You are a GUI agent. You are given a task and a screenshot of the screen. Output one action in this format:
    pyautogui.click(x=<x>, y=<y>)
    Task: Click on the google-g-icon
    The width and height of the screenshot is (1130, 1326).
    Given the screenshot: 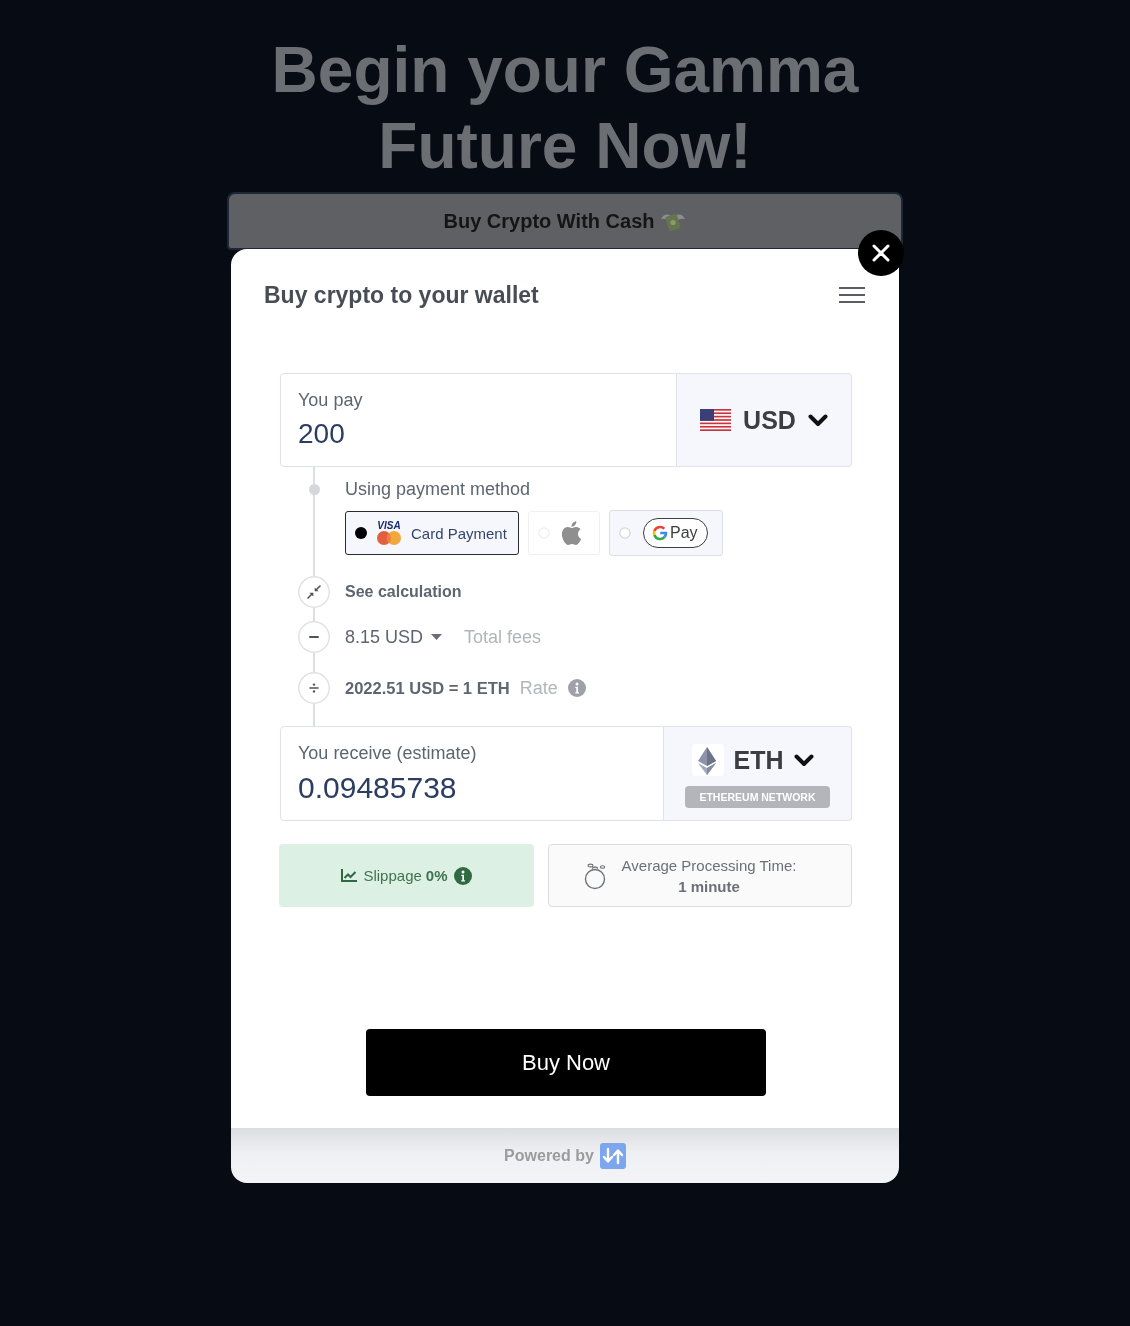 What is the action you would take?
    pyautogui.click(x=660, y=533)
    